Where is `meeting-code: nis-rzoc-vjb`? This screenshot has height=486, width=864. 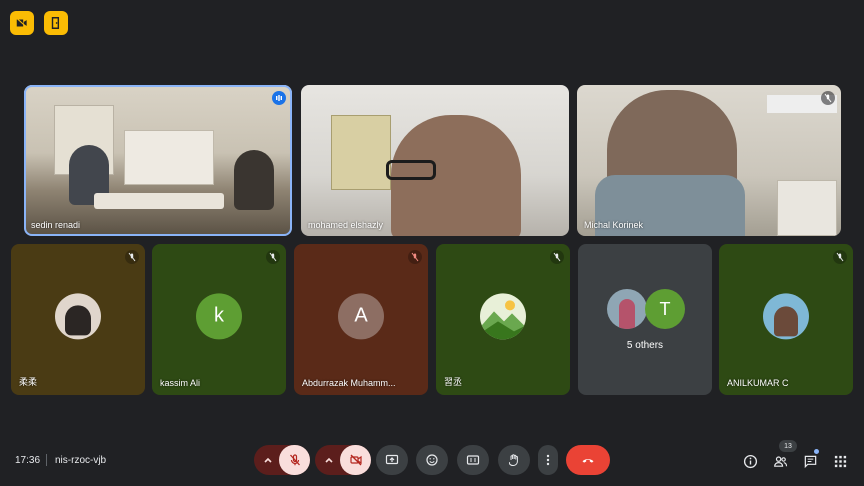 meeting-code: nis-rzoc-vjb is located at coordinates (80, 460).